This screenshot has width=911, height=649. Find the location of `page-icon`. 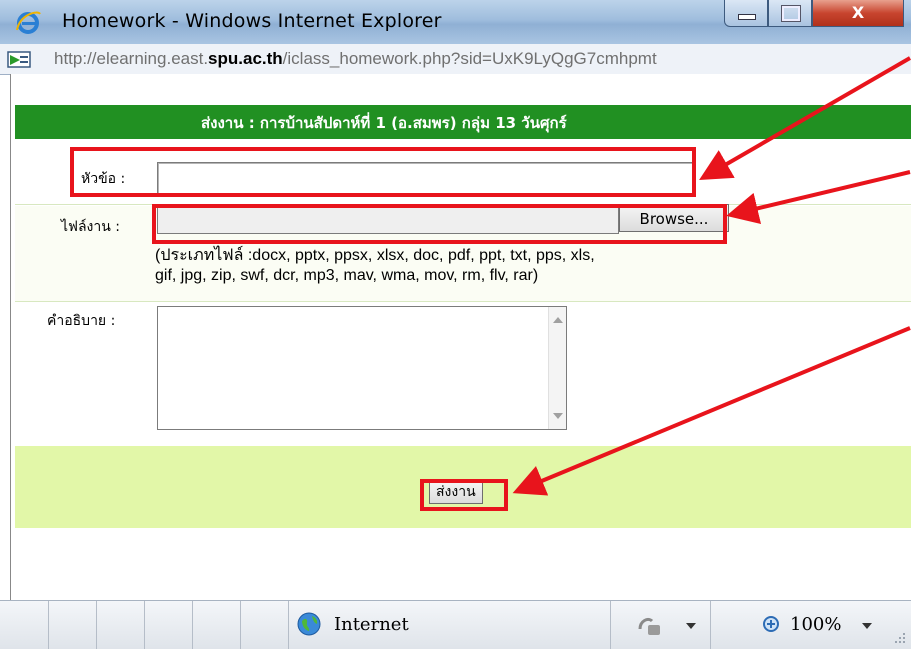

page-icon is located at coordinates (19, 59).